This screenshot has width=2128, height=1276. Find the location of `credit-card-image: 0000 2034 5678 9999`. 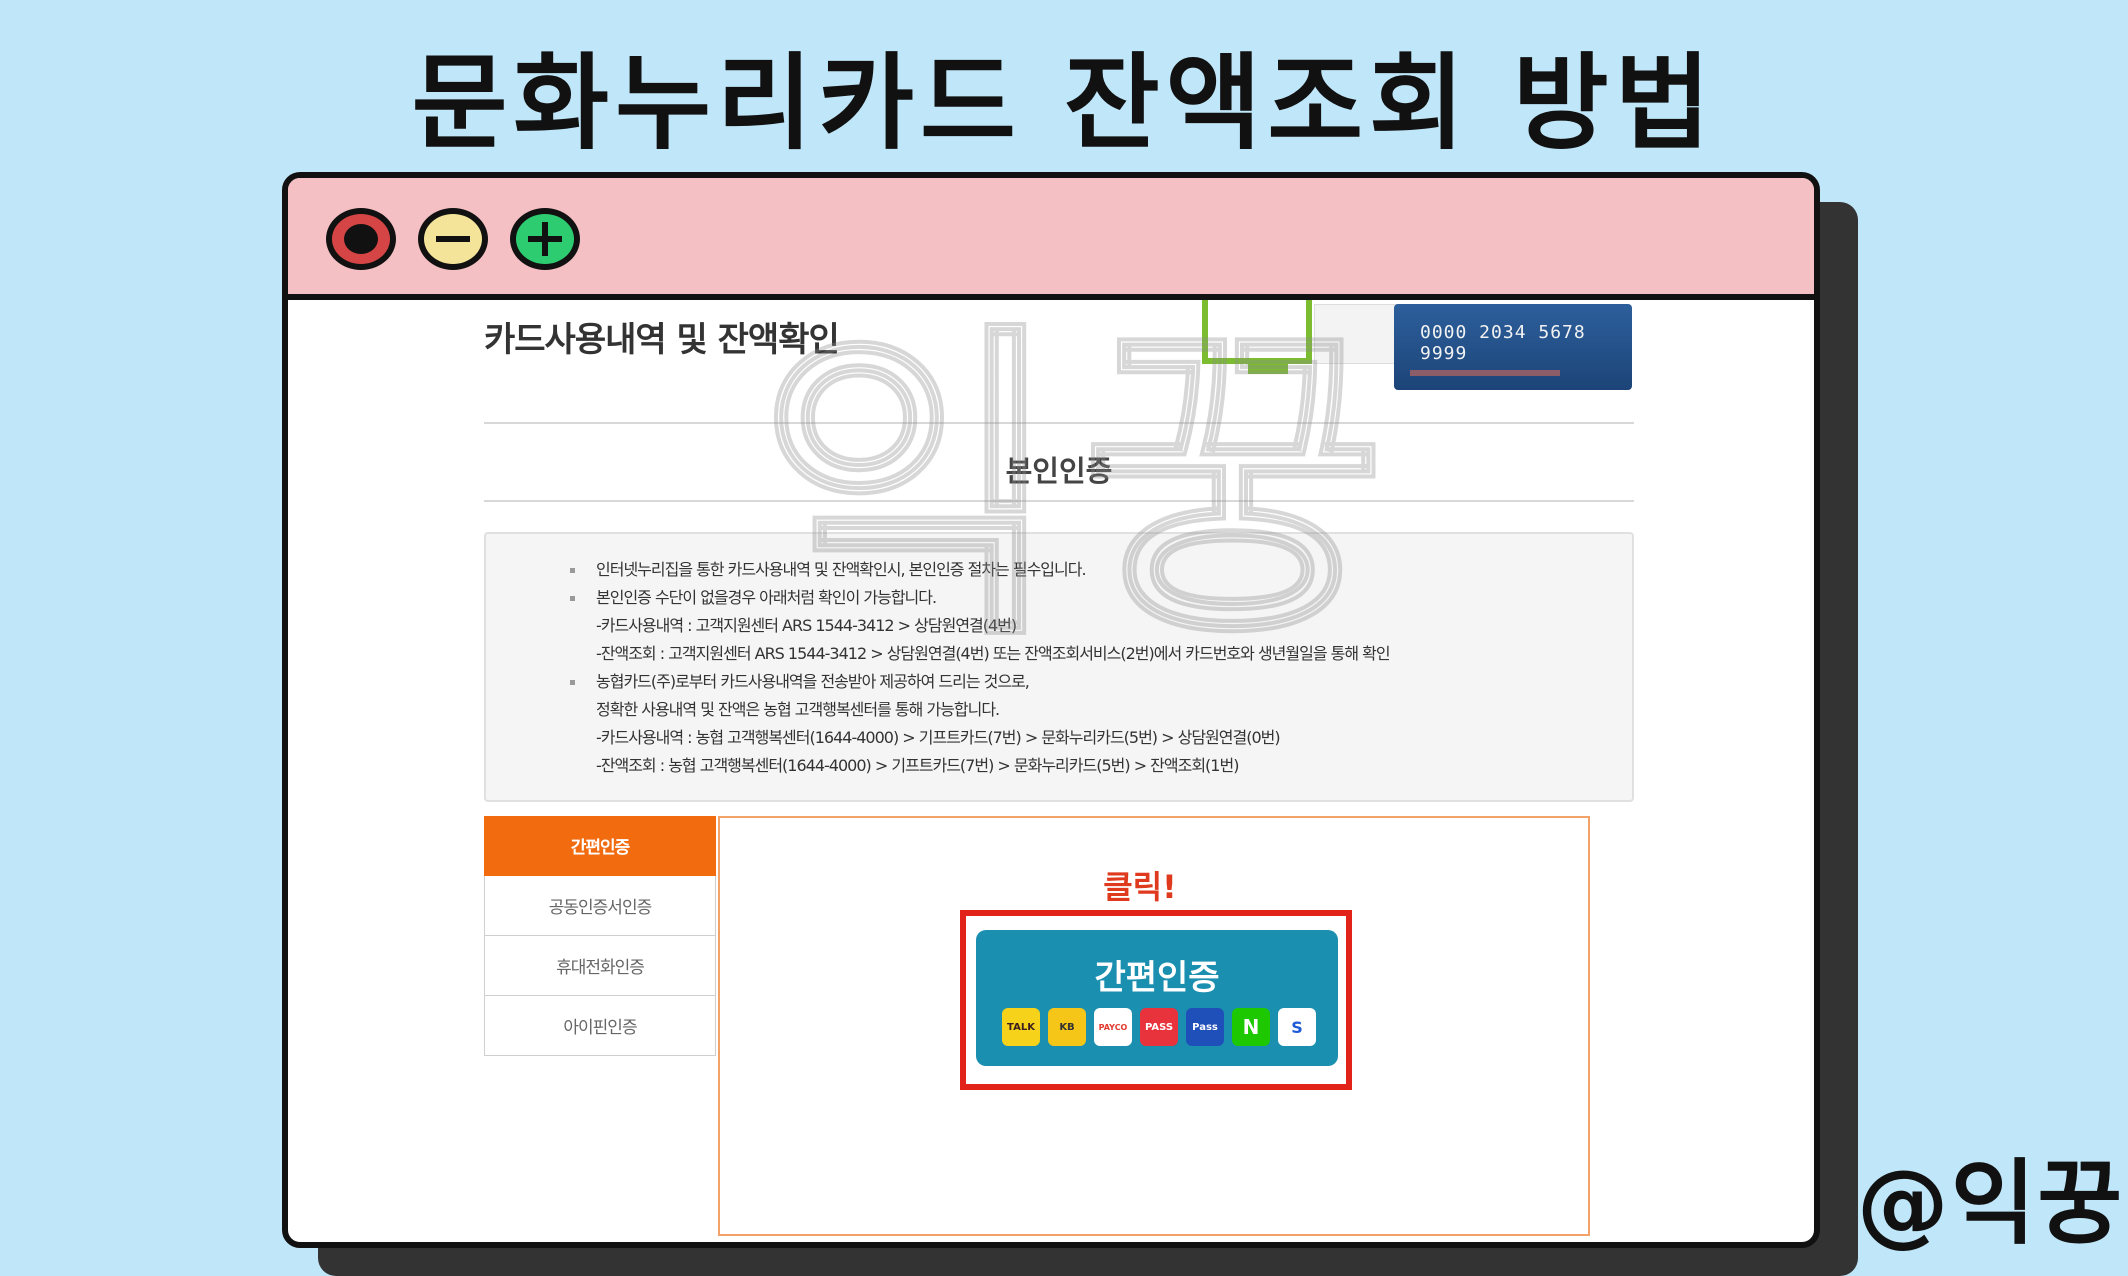

credit-card-image: 0000 2034 5678 9999 is located at coordinates (1513, 347).